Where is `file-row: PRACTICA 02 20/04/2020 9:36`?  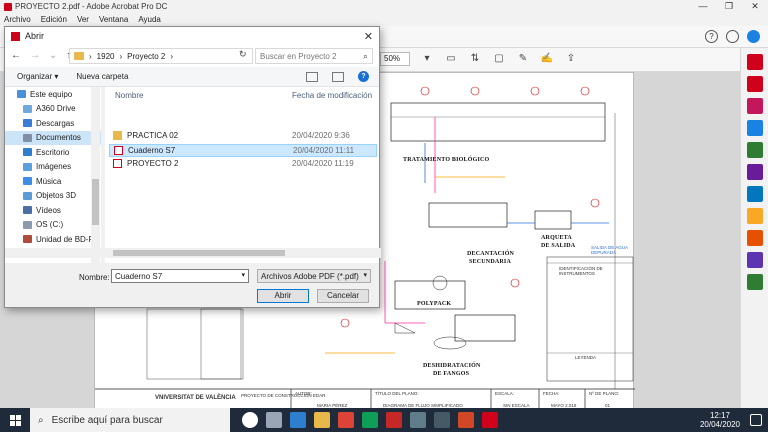 file-row: PRACTICA 02 20/04/2020 9:36 is located at coordinates (243, 135).